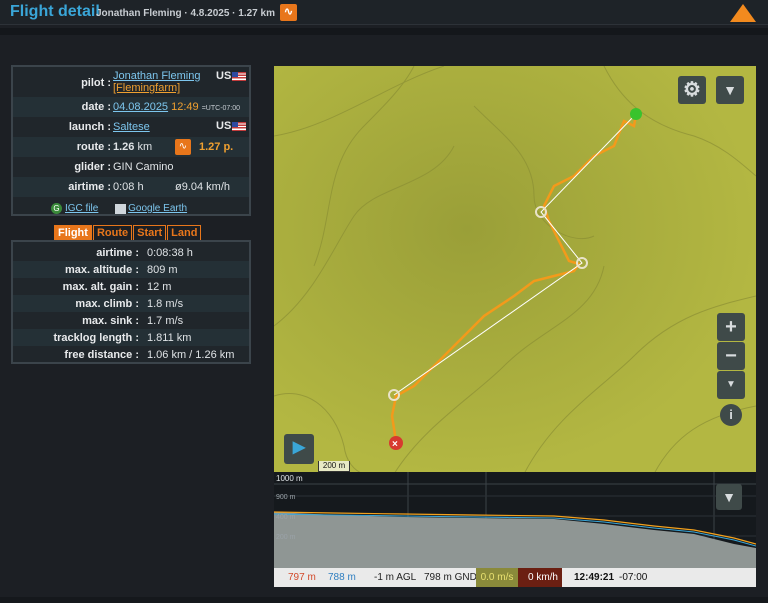 This screenshot has height=603, width=768. What do you see at coordinates (140, 107) in the screenshot?
I see `date-link: 04.08.2025` at bounding box center [140, 107].